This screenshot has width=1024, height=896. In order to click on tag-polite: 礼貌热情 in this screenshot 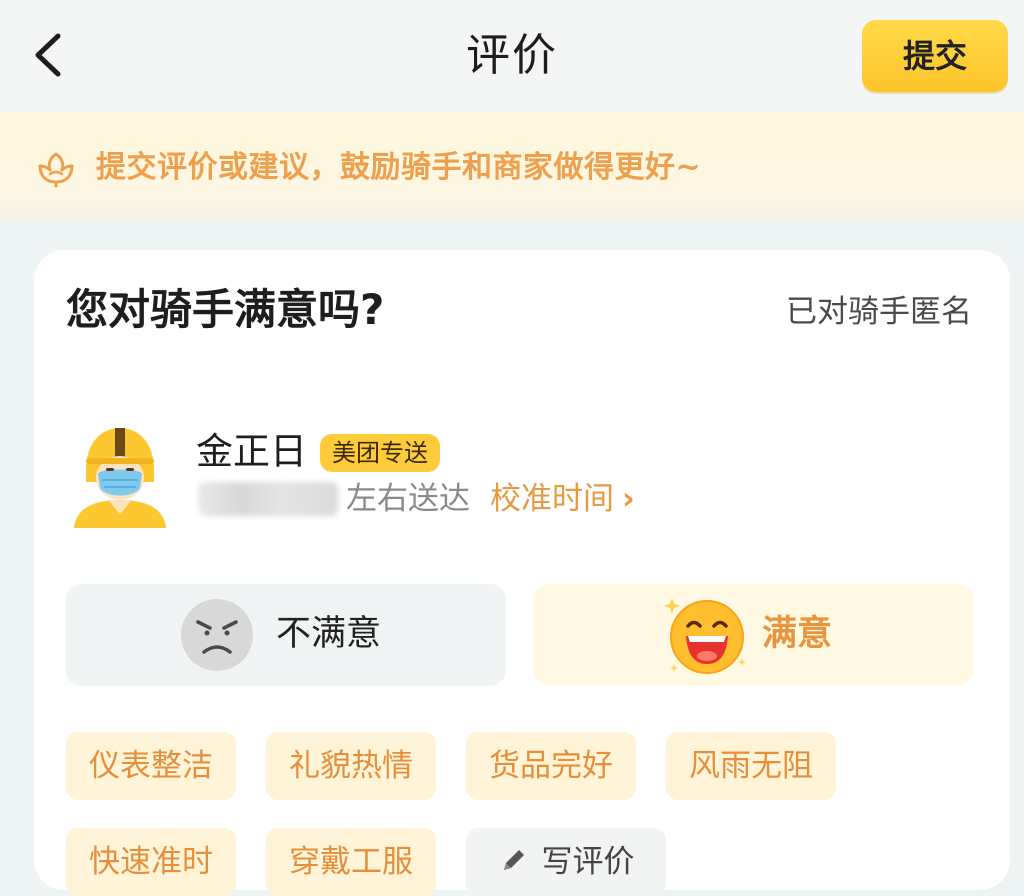, I will do `click(351, 766)`.